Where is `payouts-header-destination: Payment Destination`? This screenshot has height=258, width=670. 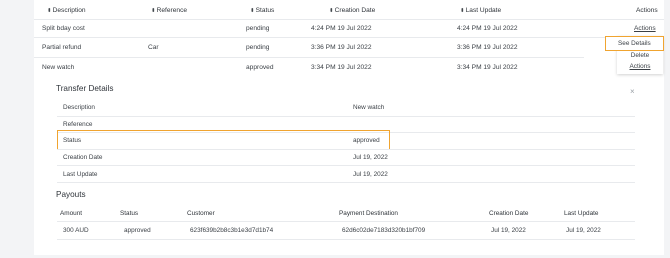
payouts-header-destination: Payment Destination is located at coordinates (368, 213).